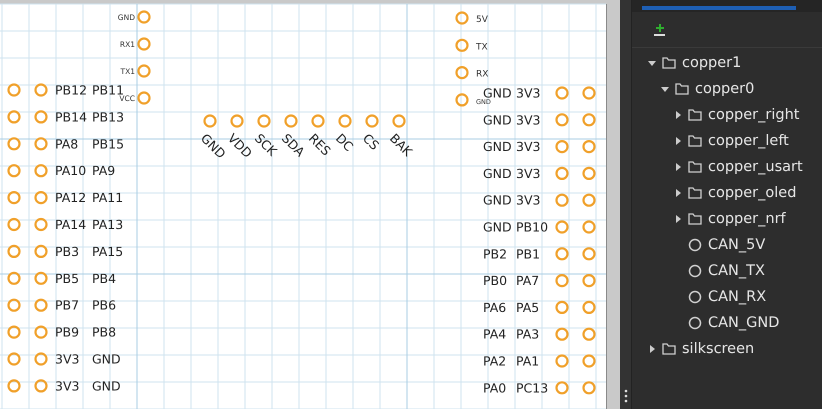 Image resolution: width=822 pixels, height=409 pixels. What do you see at coordinates (528, 307) in the screenshot?
I see `pin-label: PA5` at bounding box center [528, 307].